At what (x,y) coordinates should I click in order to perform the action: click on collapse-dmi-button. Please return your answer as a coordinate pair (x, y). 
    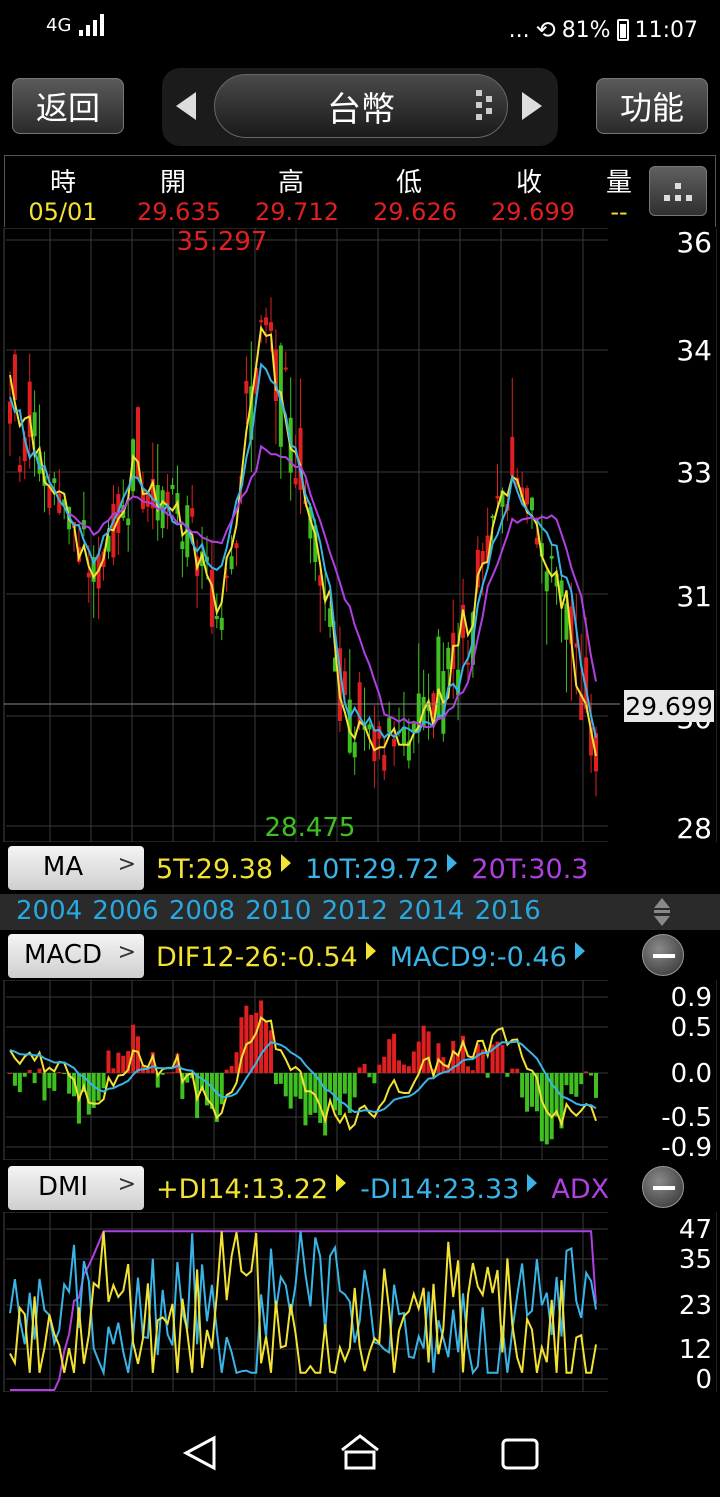
    Looking at the image, I should click on (663, 1187).